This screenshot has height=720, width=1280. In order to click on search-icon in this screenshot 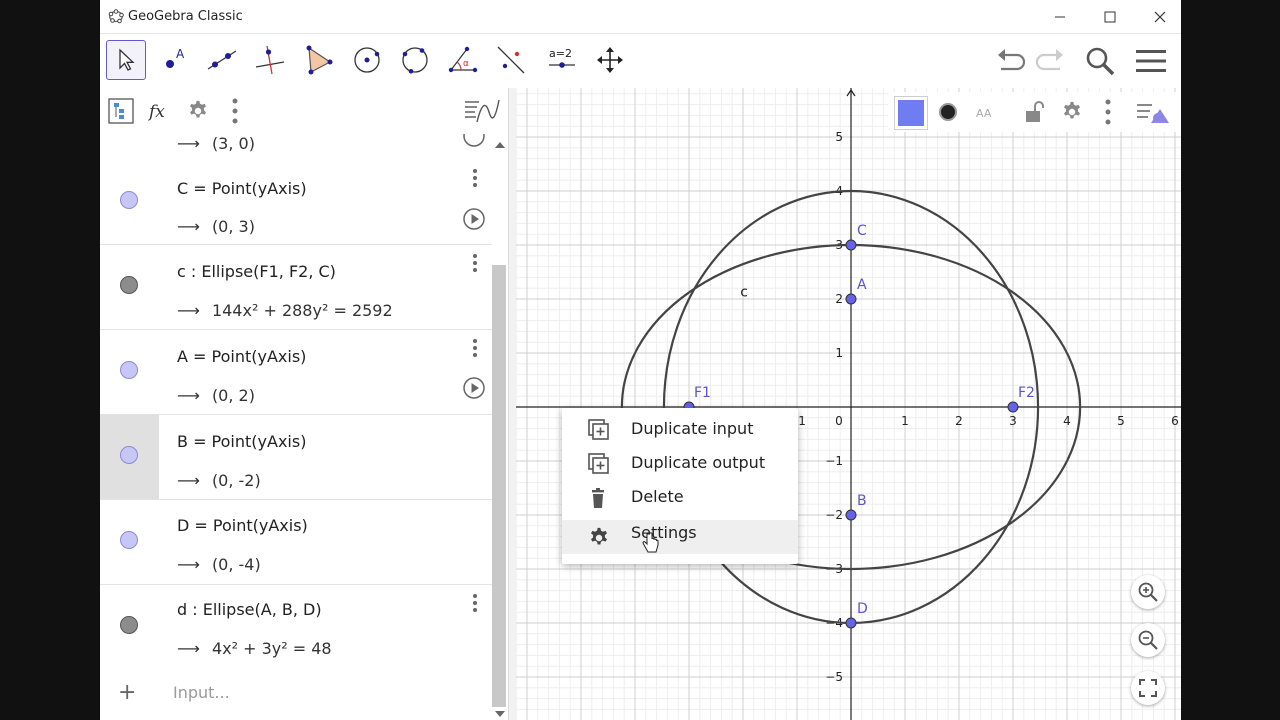, I will do `click(1100, 61)`.